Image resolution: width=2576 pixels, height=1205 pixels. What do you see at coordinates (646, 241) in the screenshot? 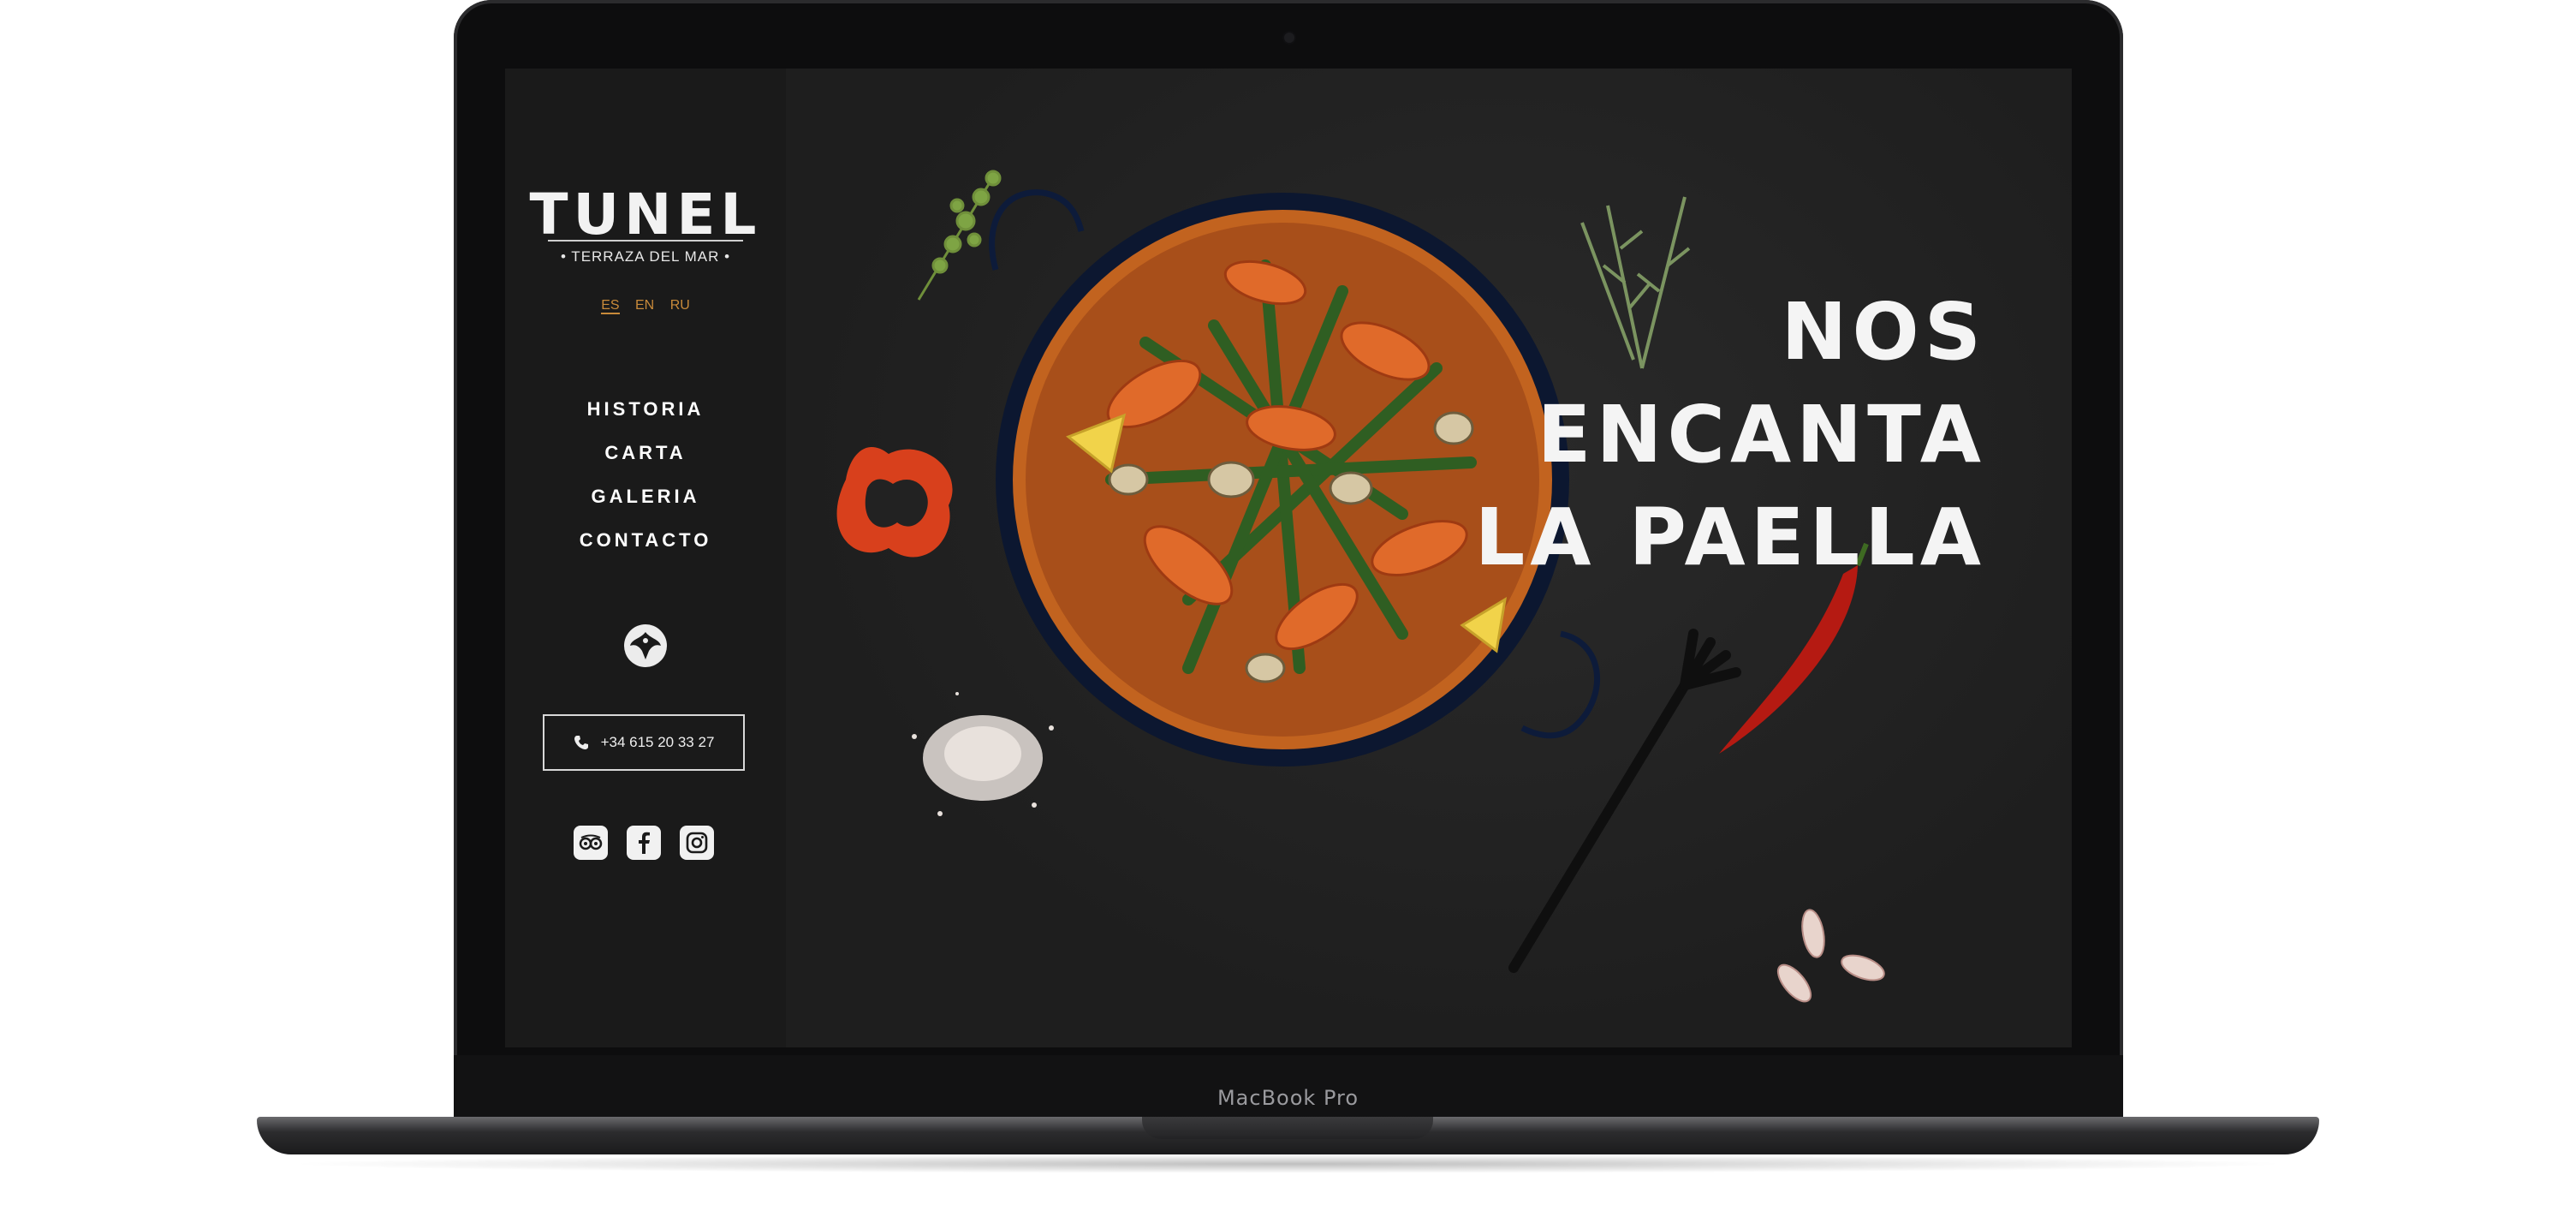
I see `logo-divider` at bounding box center [646, 241].